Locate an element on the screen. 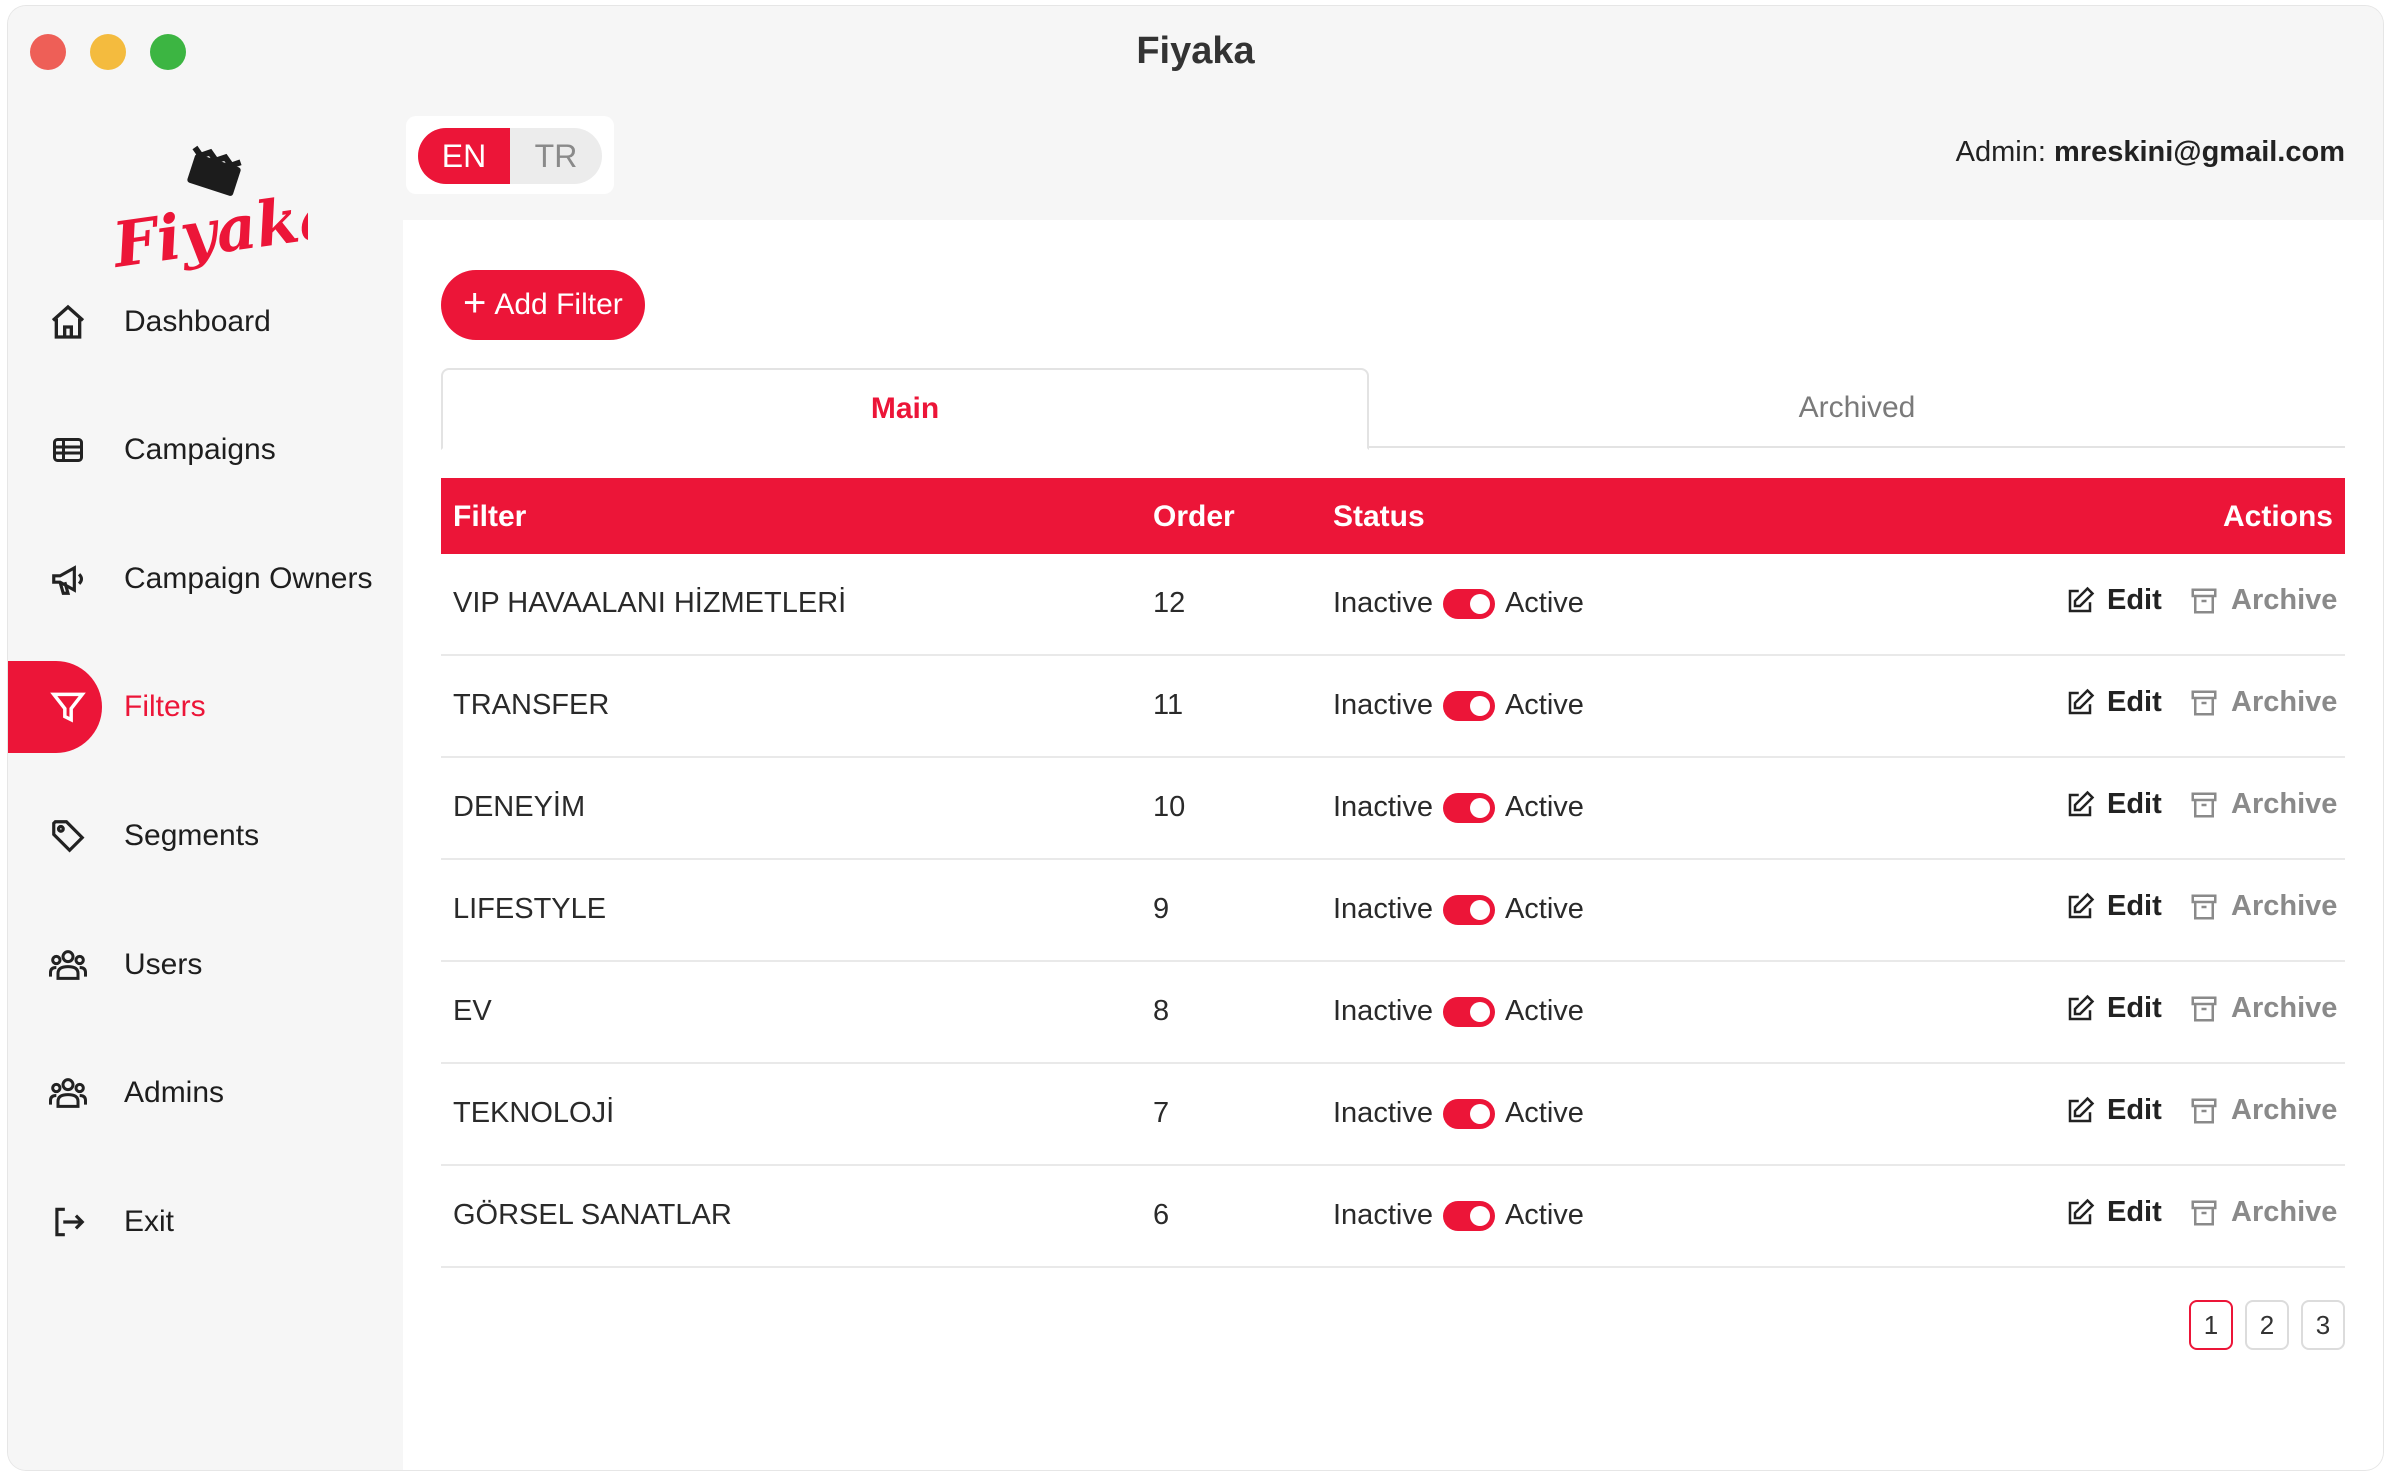 Image resolution: width=2391 pixels, height=1474 pixels. filter-name: LIFESTYLE is located at coordinates (530, 909).